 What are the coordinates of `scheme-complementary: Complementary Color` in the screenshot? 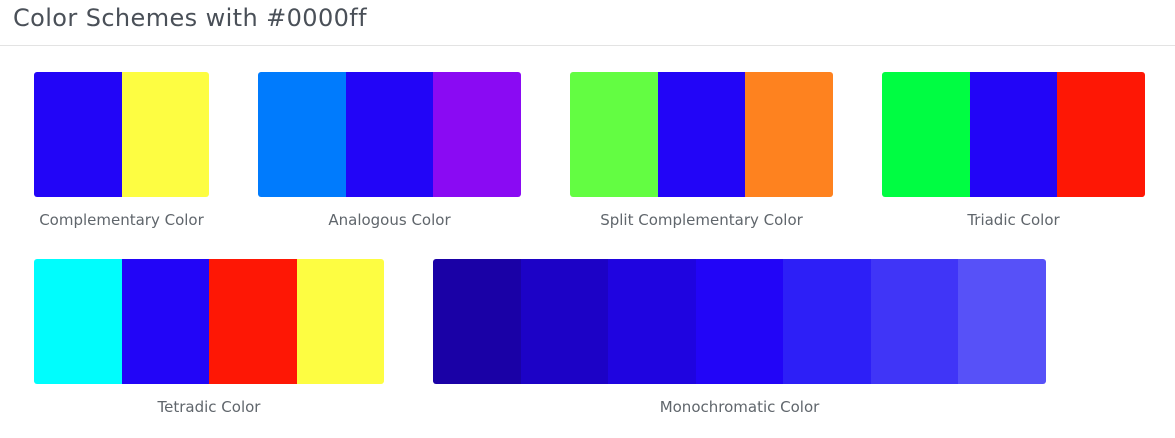 It's located at (121, 150).